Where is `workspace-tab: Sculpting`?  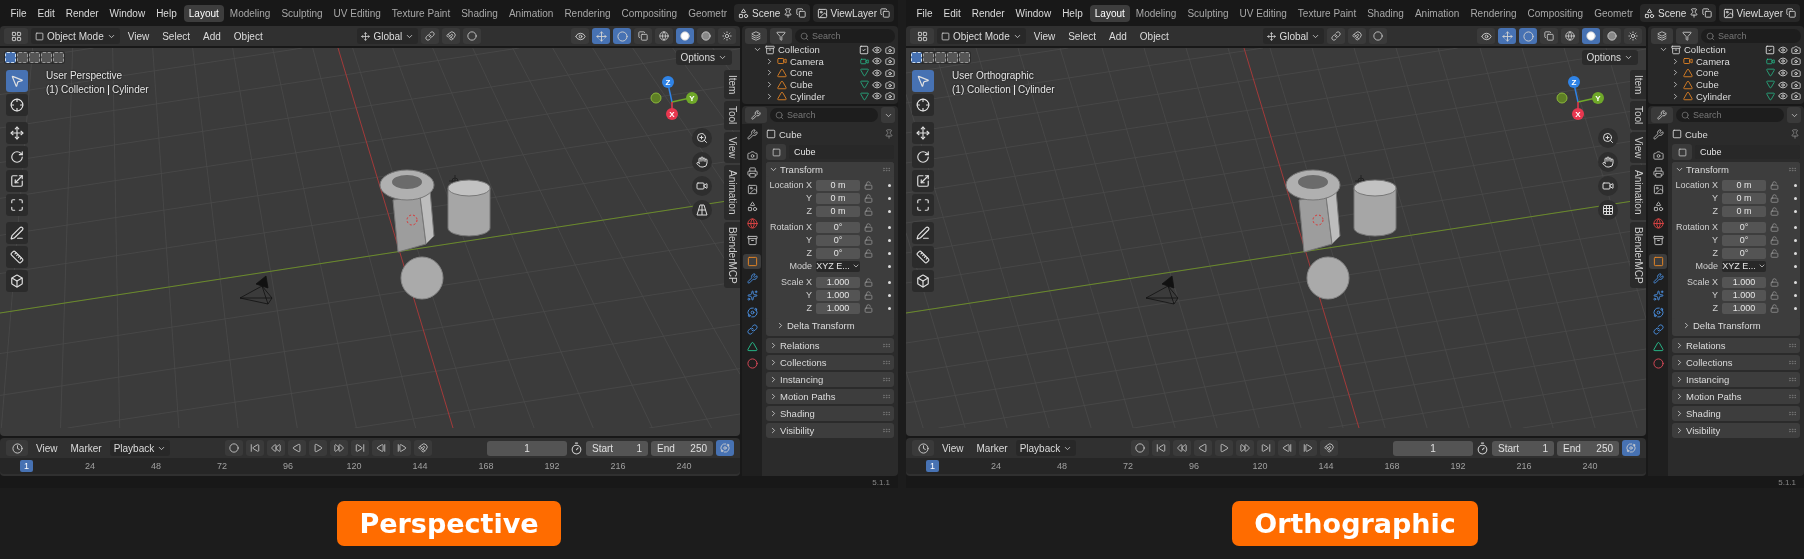 workspace-tab: Sculpting is located at coordinates (1208, 13).